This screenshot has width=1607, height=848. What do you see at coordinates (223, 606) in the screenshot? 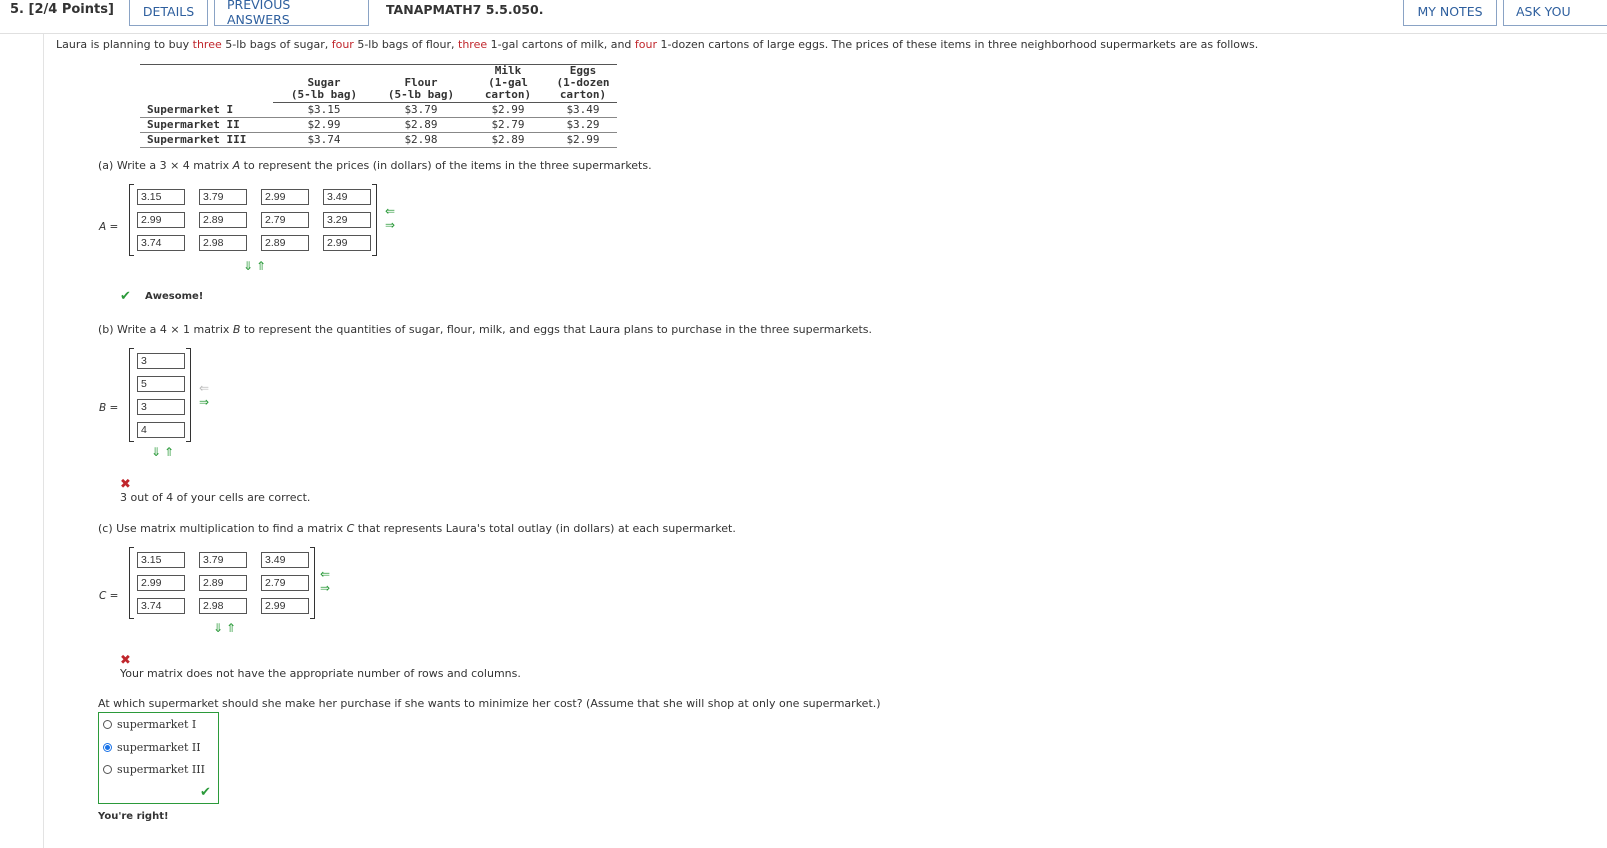
I see `matrix-c-cell: 2.98` at bounding box center [223, 606].